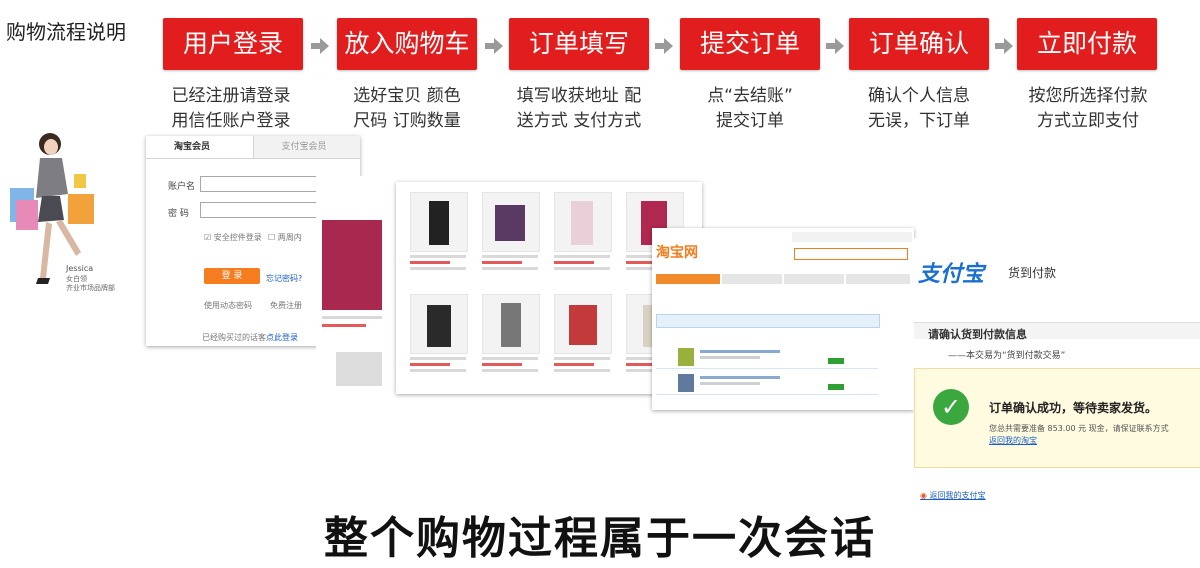  I want to click on account-label: 账户名, so click(182, 187).